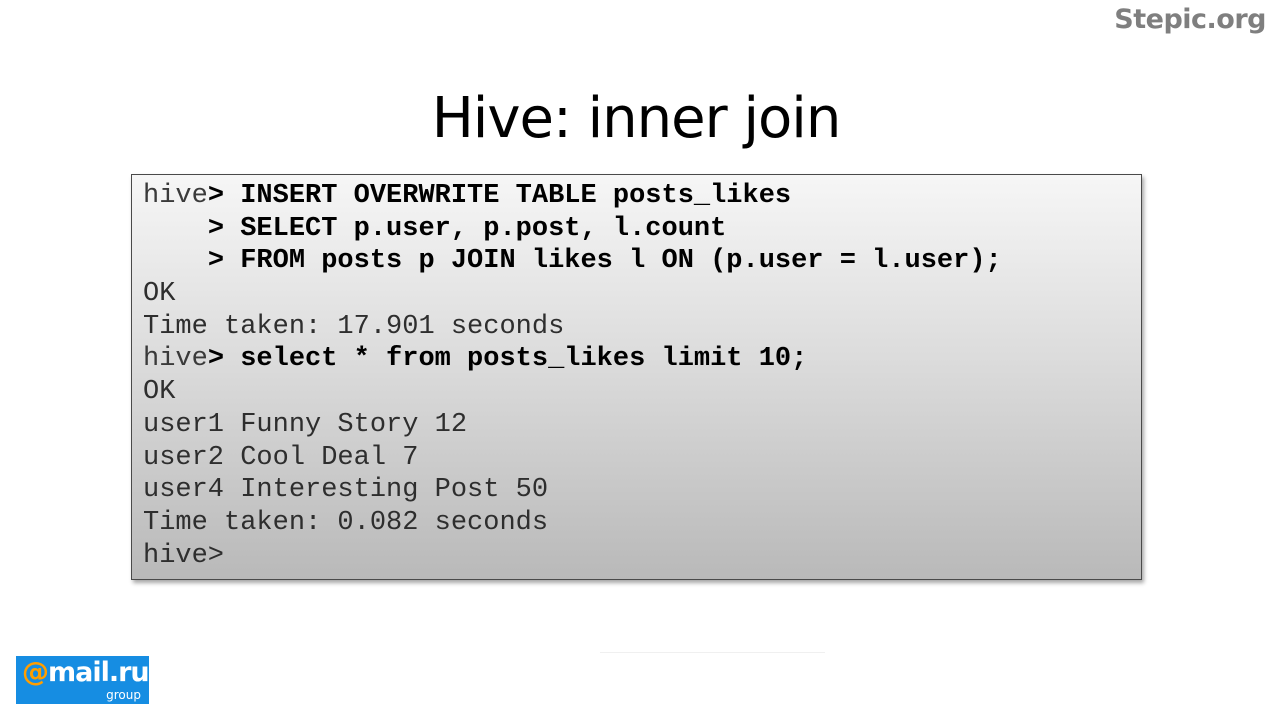 The width and height of the screenshot is (1280, 720). Describe the element at coordinates (305, 424) in the screenshot. I see `terminal-output-line: user1 Funny Story 12` at that location.